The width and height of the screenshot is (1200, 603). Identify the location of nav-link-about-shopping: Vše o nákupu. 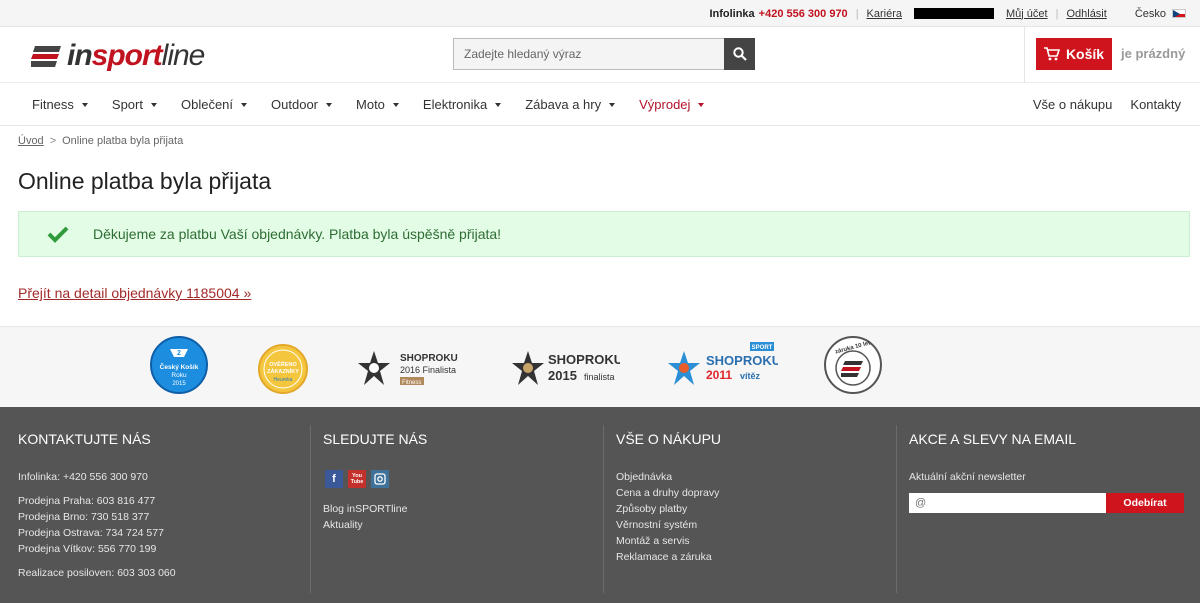
(1073, 104).